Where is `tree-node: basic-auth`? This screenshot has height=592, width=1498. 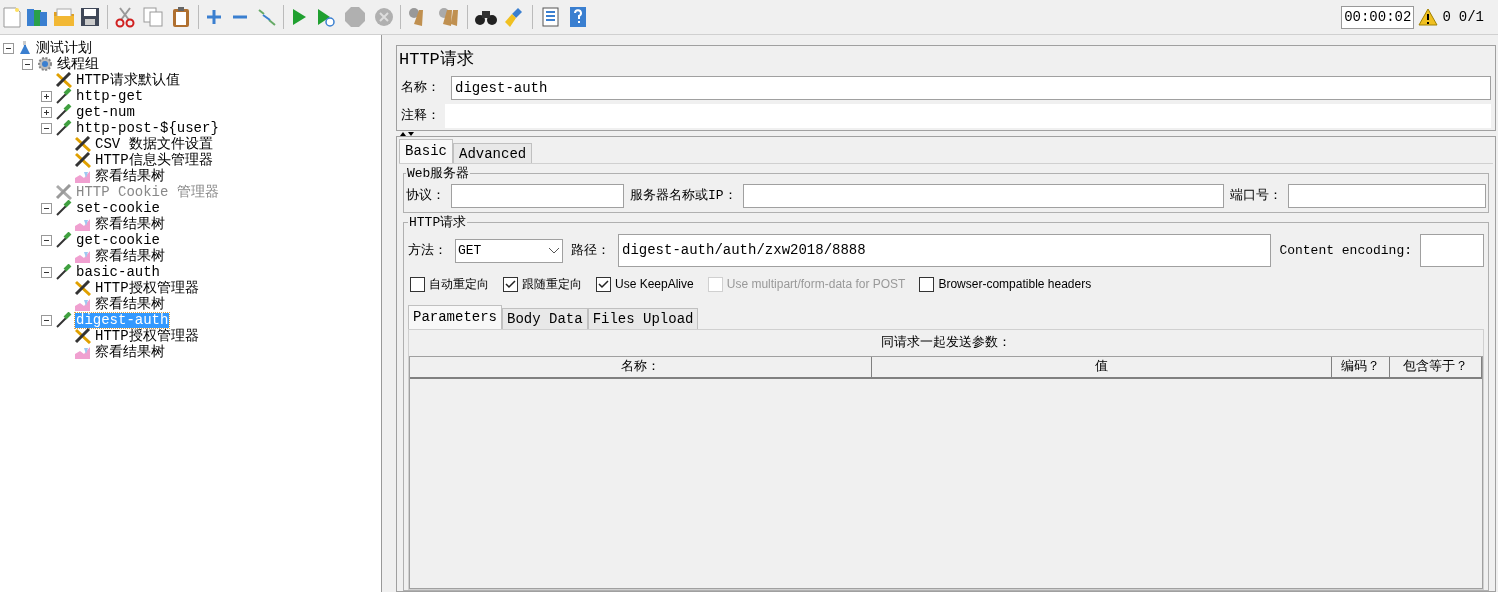 tree-node: basic-auth is located at coordinates (118, 272).